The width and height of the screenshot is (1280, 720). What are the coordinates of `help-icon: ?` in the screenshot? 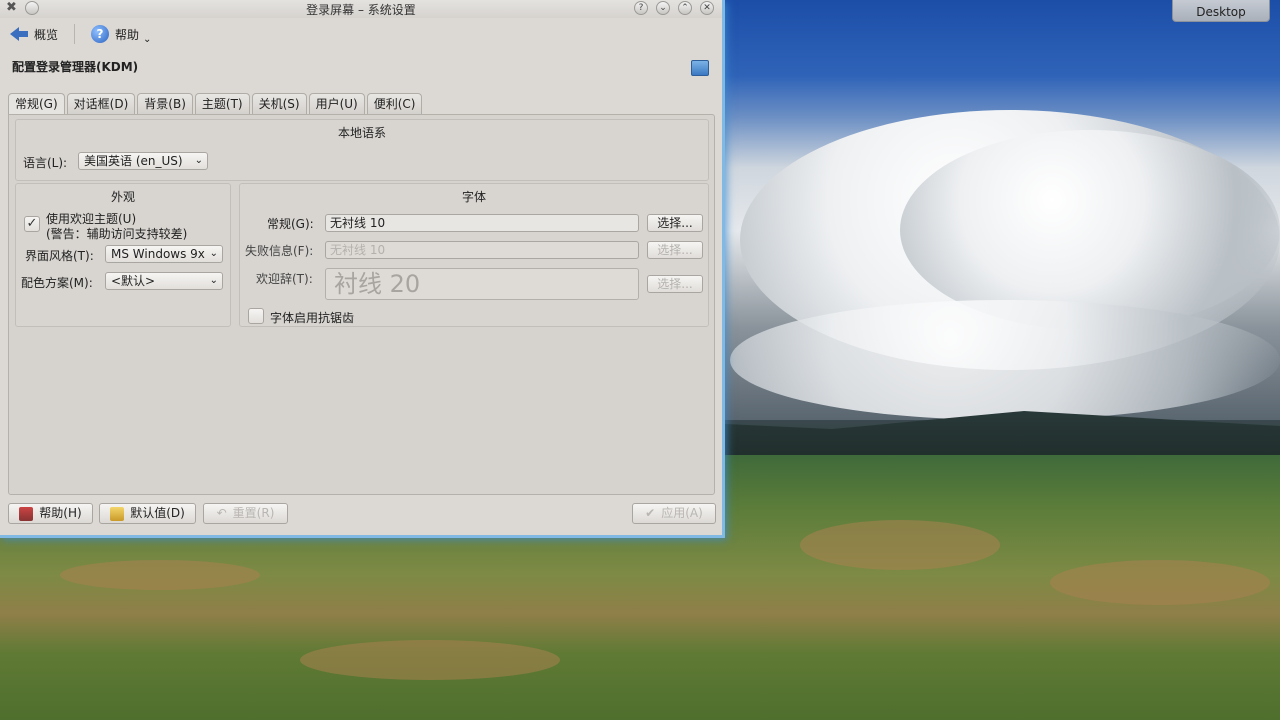 It's located at (100, 34).